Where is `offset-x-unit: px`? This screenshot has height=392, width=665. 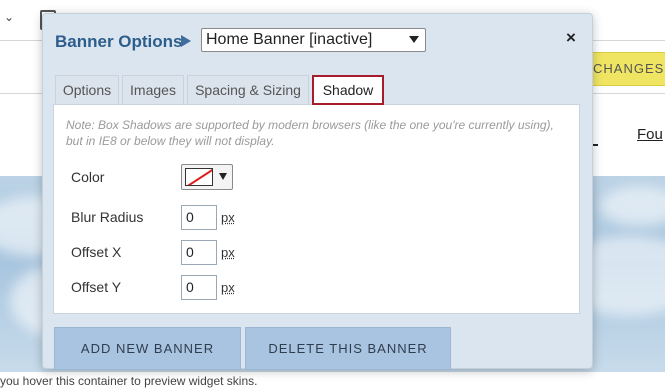 offset-x-unit: px is located at coordinates (228, 252).